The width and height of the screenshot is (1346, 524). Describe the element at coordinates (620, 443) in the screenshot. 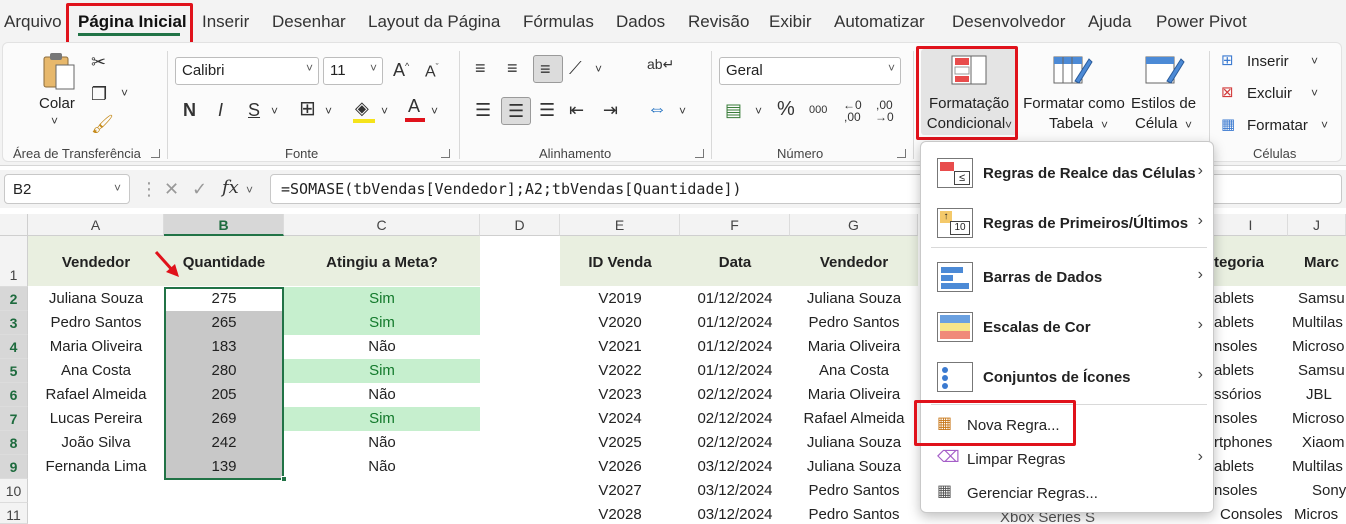

I see `table-cell-id: V2025` at that location.